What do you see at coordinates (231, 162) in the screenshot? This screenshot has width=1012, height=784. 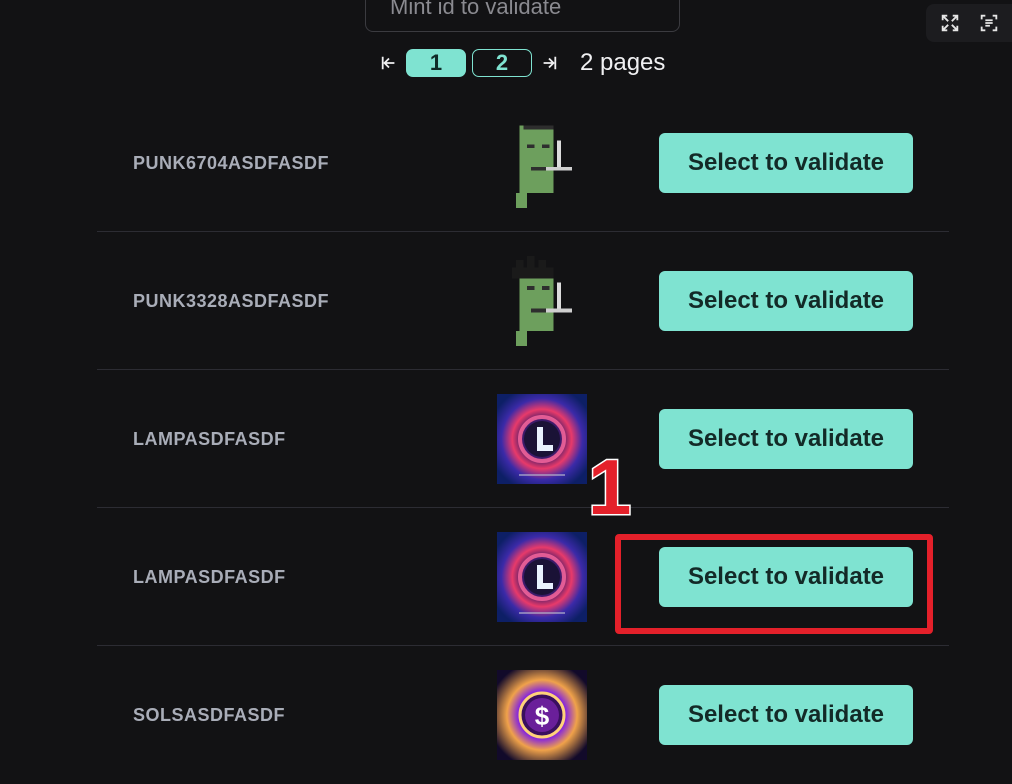 I see `nft-name: PUNK6704ASDFASDF` at bounding box center [231, 162].